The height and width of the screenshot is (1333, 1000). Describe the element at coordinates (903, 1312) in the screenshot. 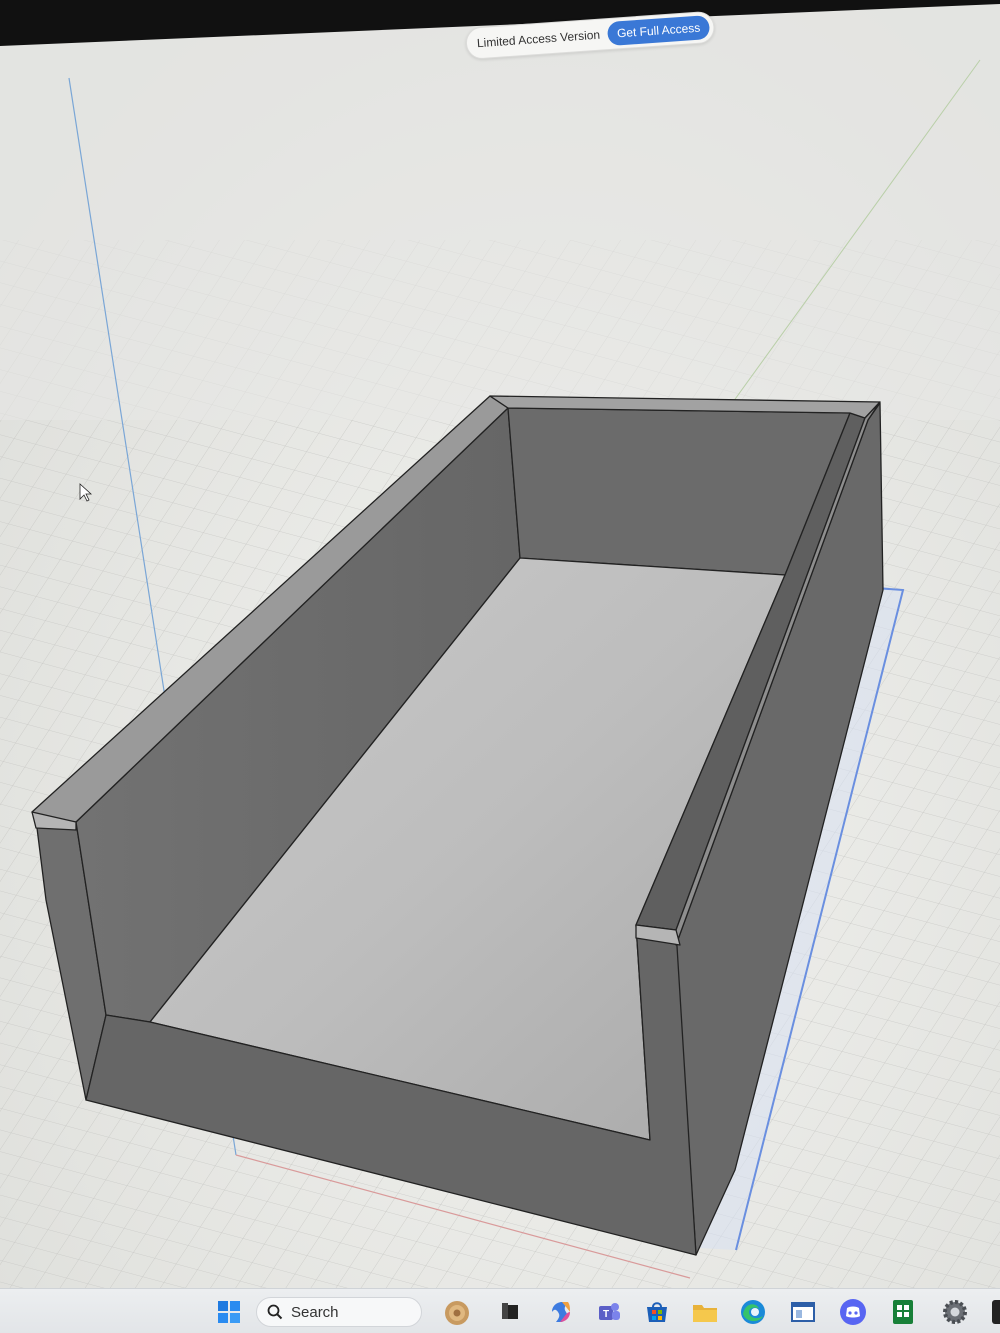

I see `spreadsheet-icon` at that location.